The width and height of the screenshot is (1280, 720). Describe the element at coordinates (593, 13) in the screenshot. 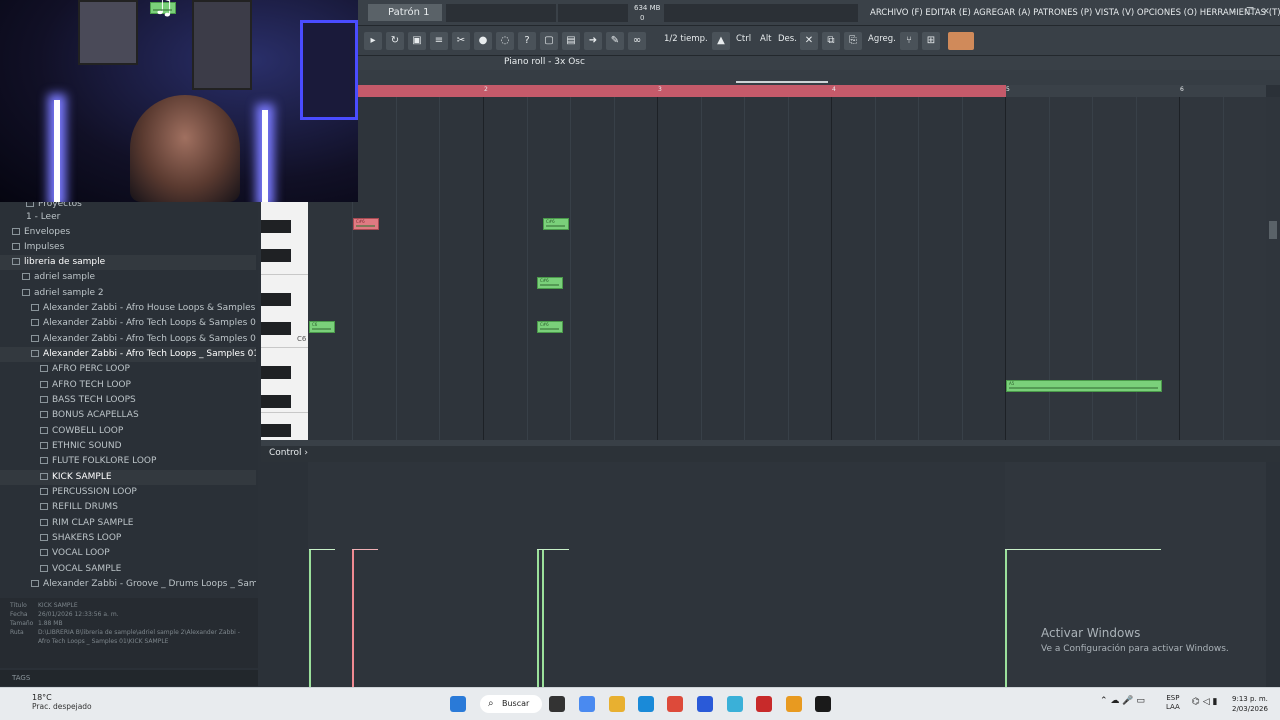

I see `master-pitch` at that location.